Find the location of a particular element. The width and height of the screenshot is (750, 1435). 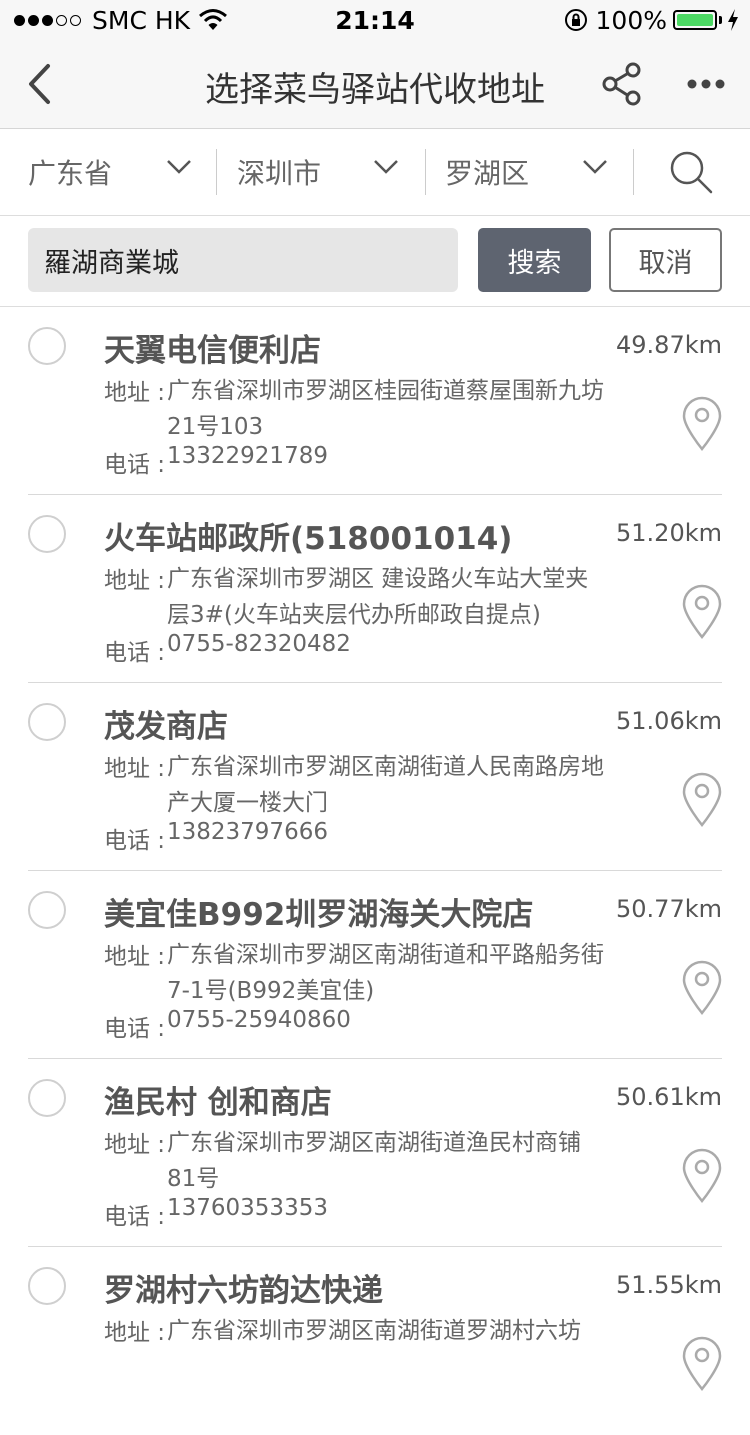

station-address: 广东省深圳市罗湖区桂园街道蔡屋围新九坊21号103 is located at coordinates (385, 409).